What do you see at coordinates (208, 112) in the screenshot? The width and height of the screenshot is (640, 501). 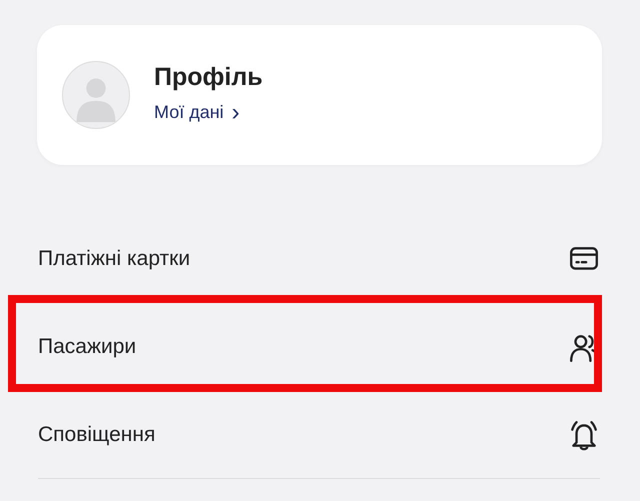 I see `my-data-link: Мої дані ›` at bounding box center [208, 112].